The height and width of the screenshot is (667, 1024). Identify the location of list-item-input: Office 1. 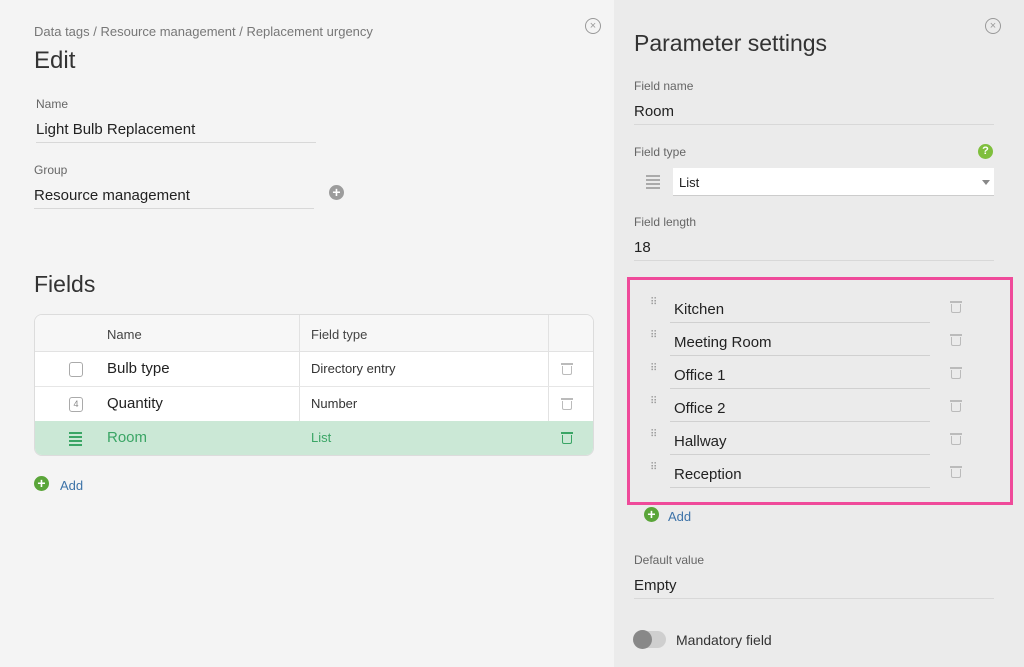
(800, 373).